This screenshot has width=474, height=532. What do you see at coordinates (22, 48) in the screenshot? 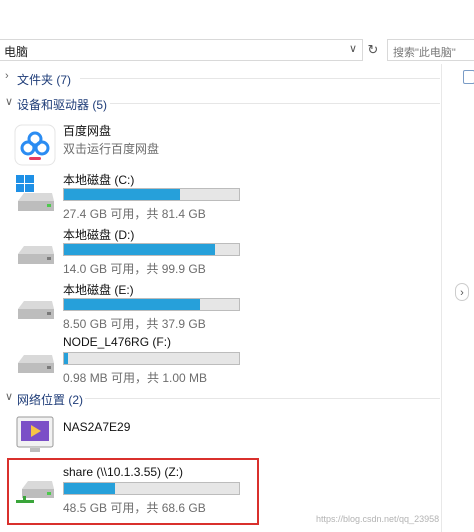
I see `path-chevron-icon: ›` at bounding box center [22, 48].